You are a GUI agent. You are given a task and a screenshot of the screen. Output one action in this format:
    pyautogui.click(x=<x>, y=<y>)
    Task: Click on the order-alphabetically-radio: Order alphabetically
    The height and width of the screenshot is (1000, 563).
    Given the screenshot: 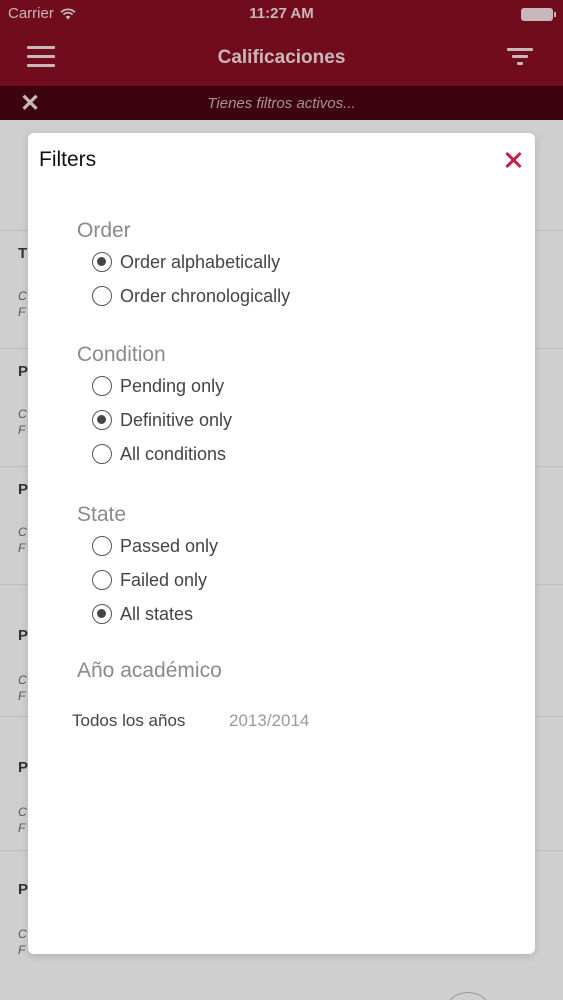 What is the action you would take?
    pyautogui.click(x=186, y=262)
    